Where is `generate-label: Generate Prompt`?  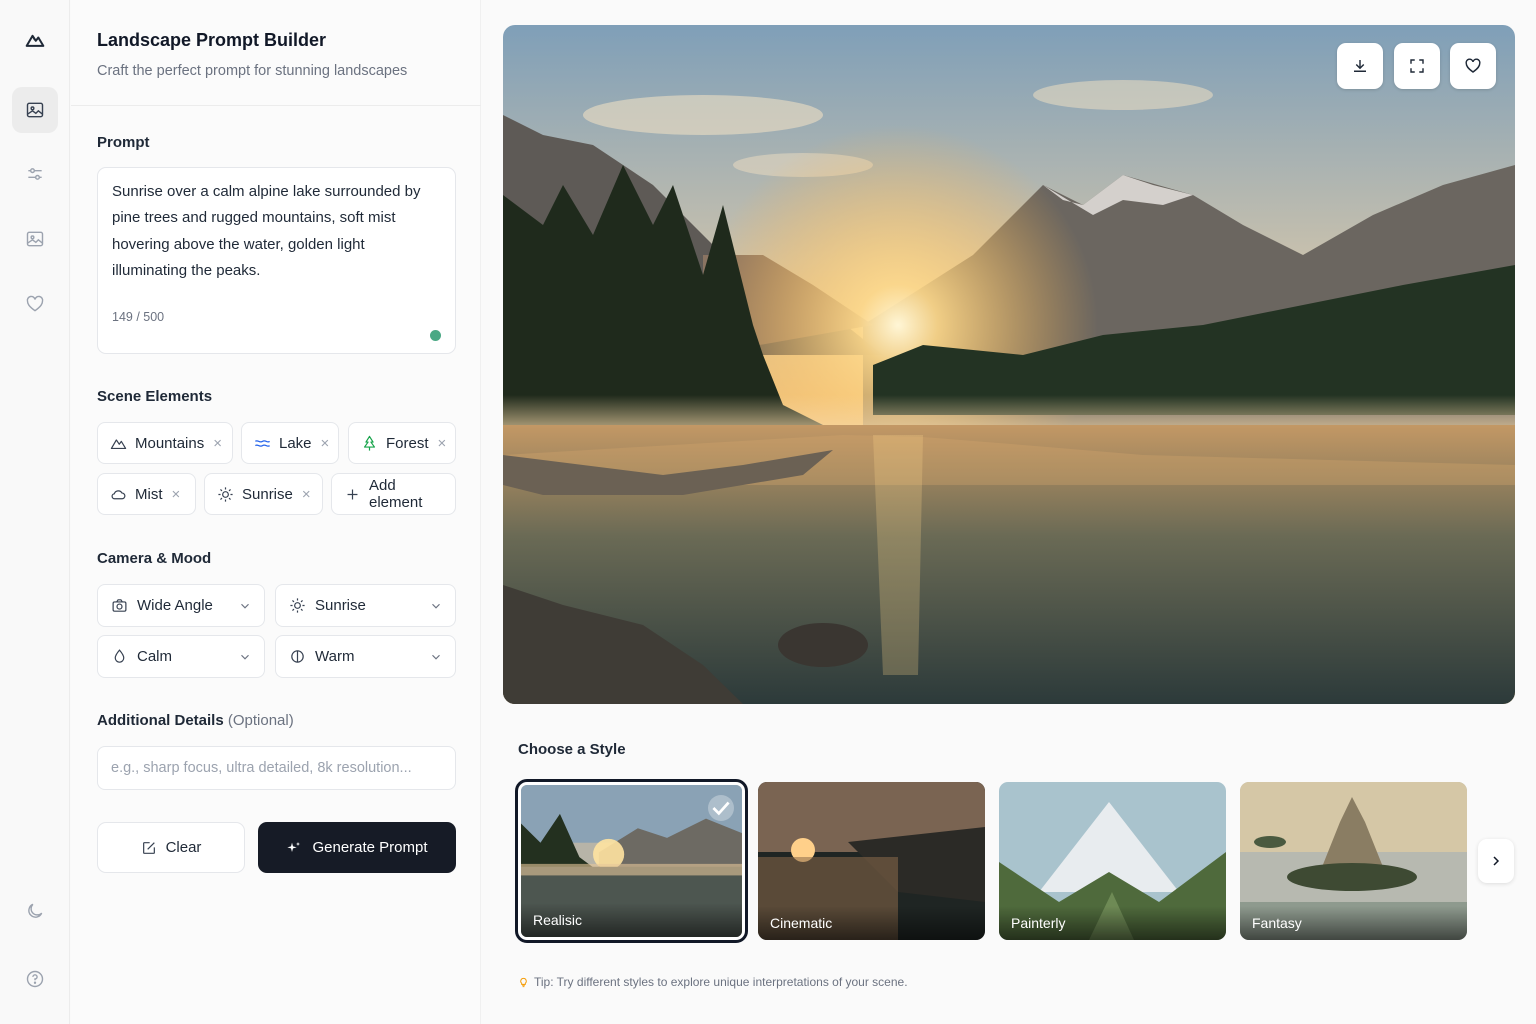 generate-label: Generate Prompt is located at coordinates (370, 847).